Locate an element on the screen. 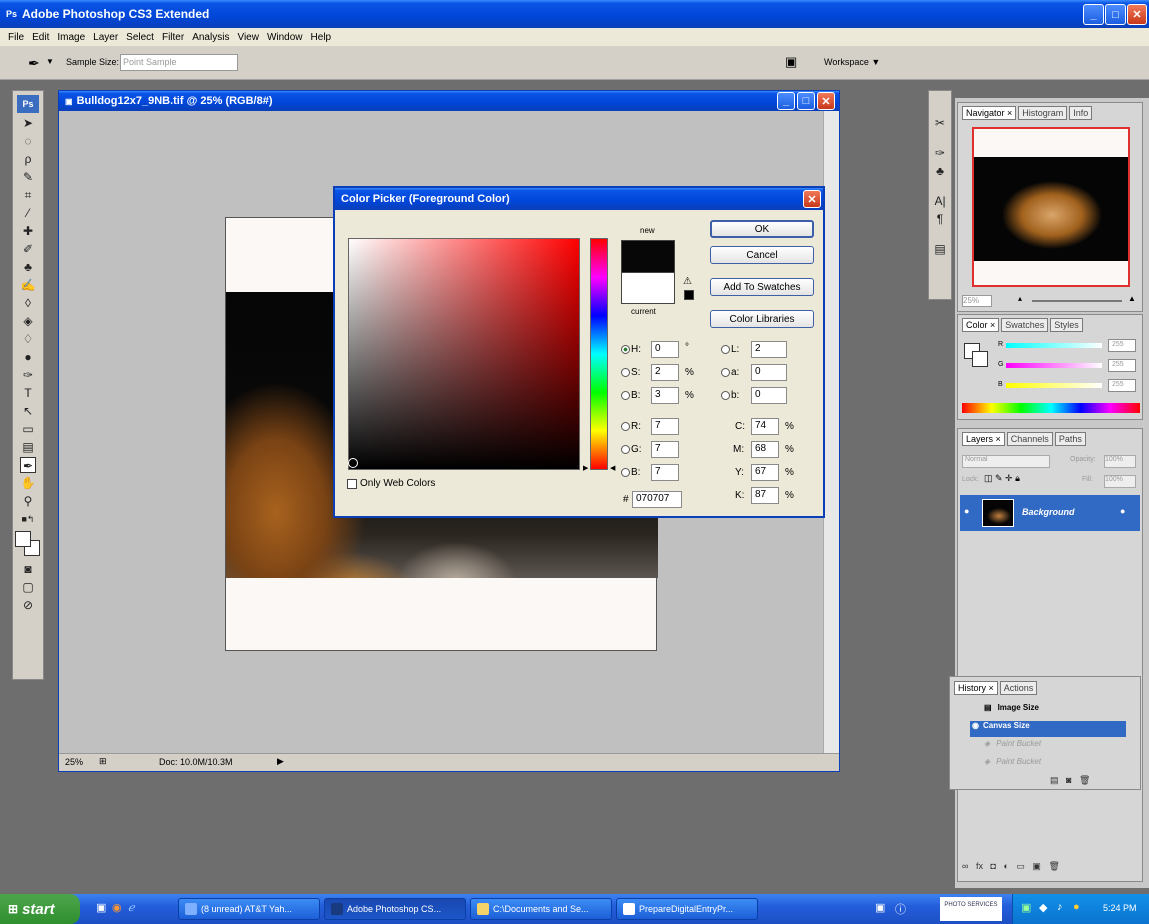 The width and height of the screenshot is (1149, 924). eyedropper-tool-button-icon: ✒ is located at coordinates (28, 465).